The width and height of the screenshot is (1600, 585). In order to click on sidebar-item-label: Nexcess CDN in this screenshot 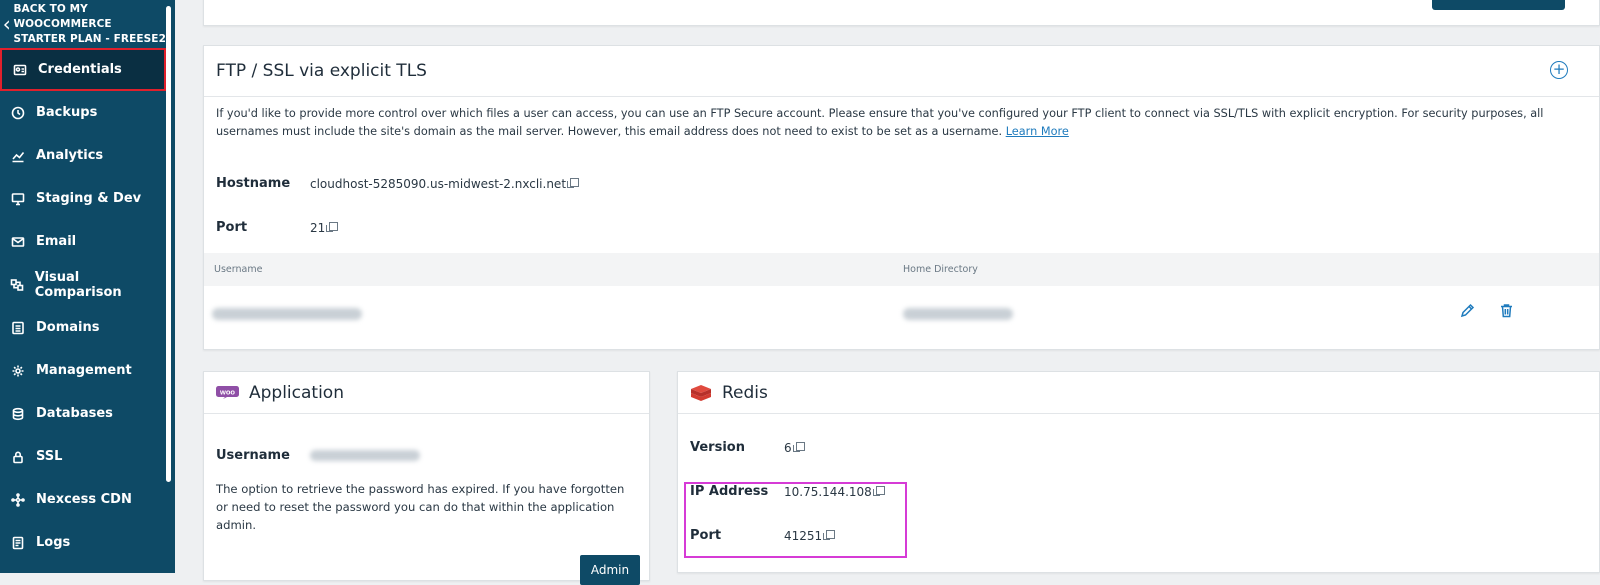, I will do `click(84, 499)`.